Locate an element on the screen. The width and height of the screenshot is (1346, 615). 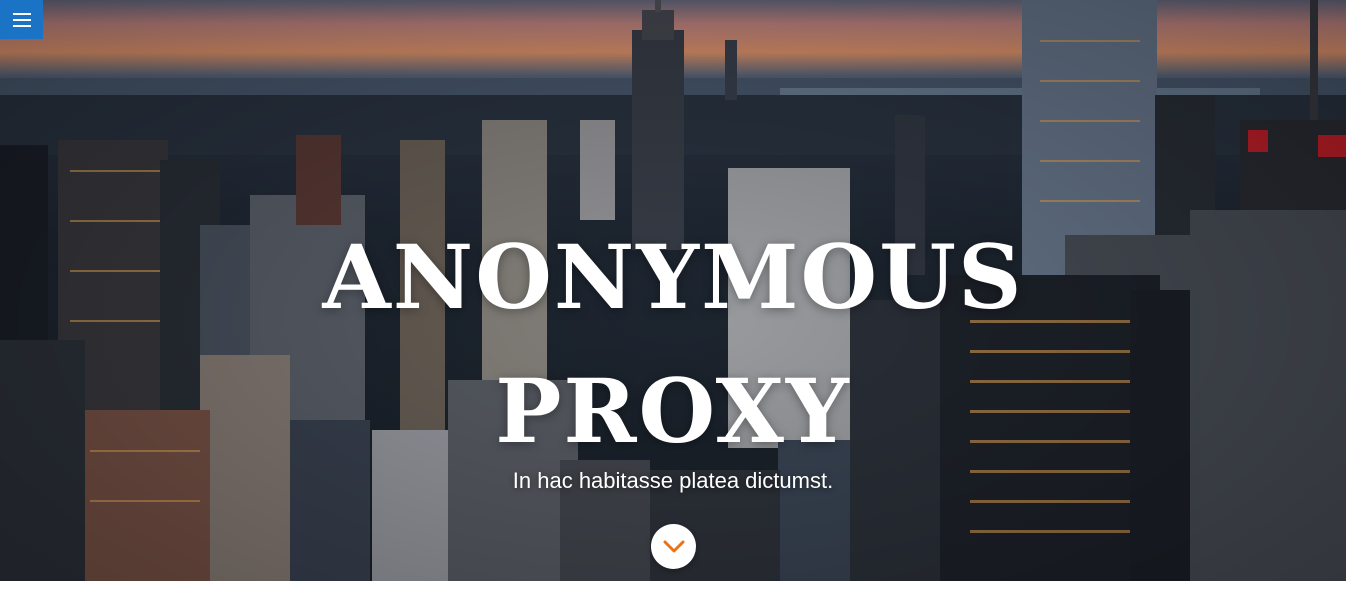
hero-tagline: In hac habitasse platea dictumst. is located at coordinates (673, 480).